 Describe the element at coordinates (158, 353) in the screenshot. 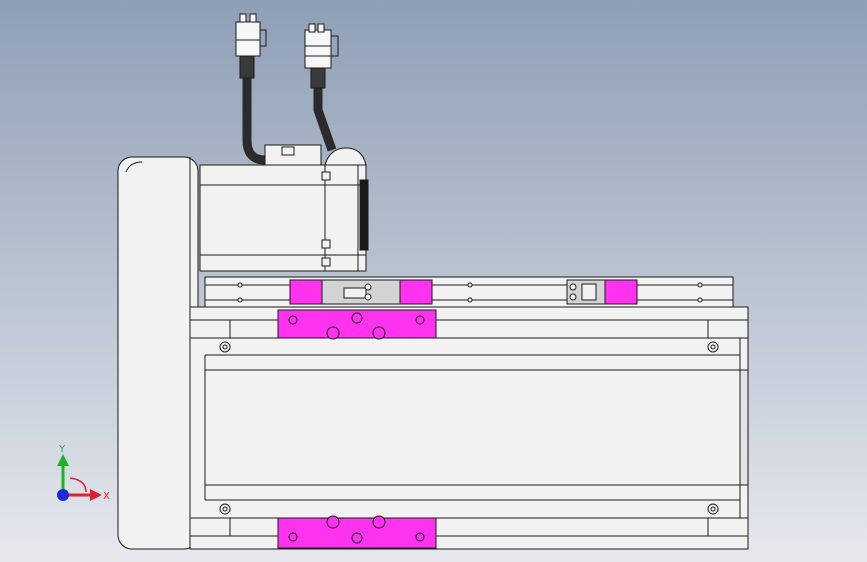

I see `motor-end-cover` at that location.